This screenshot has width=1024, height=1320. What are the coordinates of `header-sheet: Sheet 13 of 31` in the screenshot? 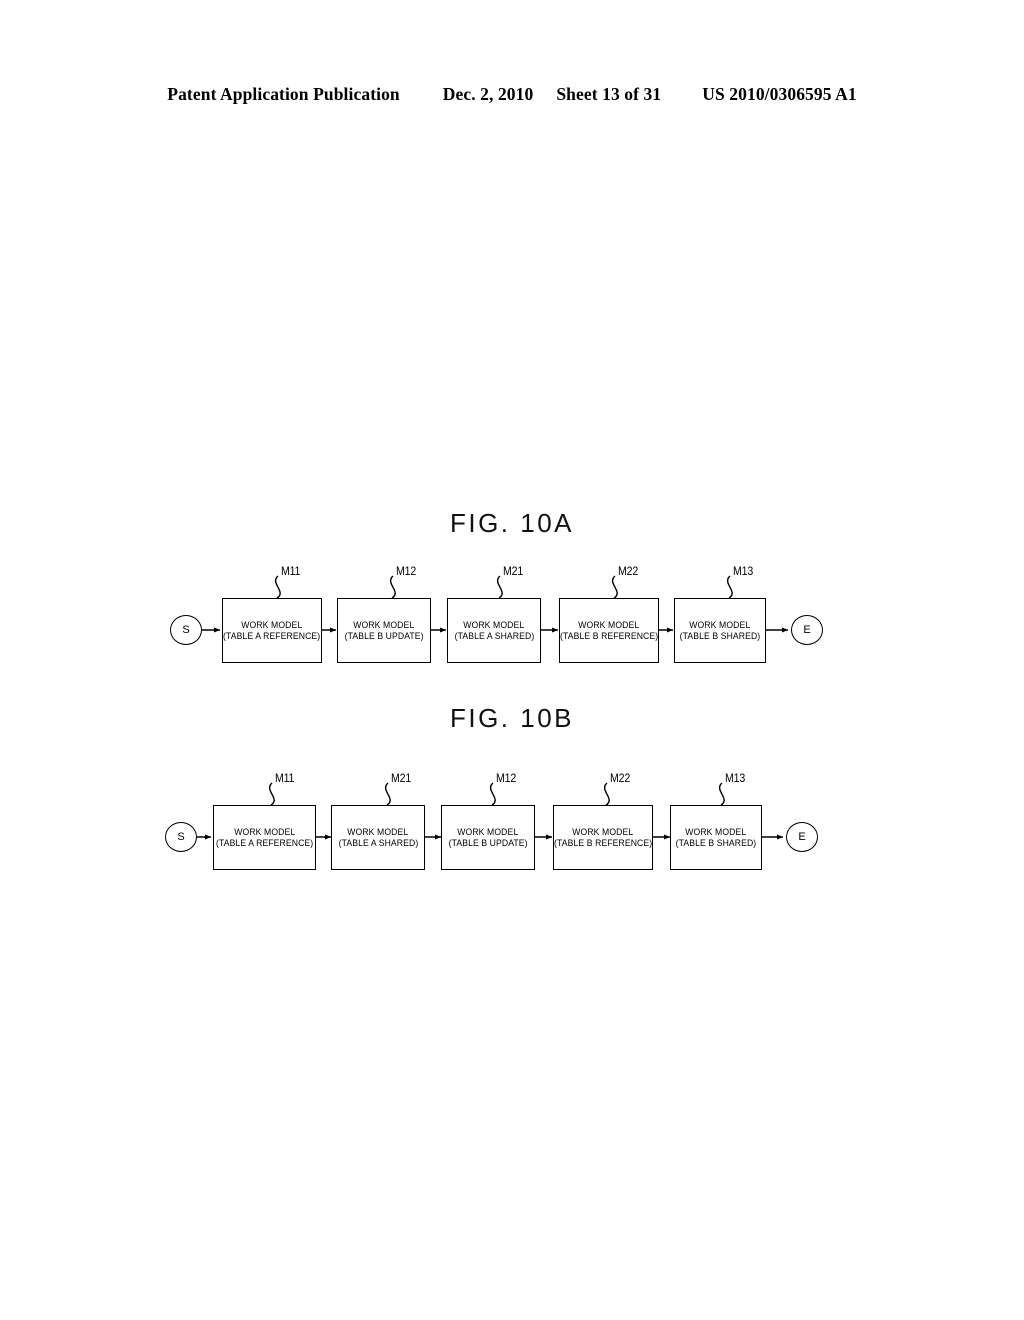 It's located at (609, 94).